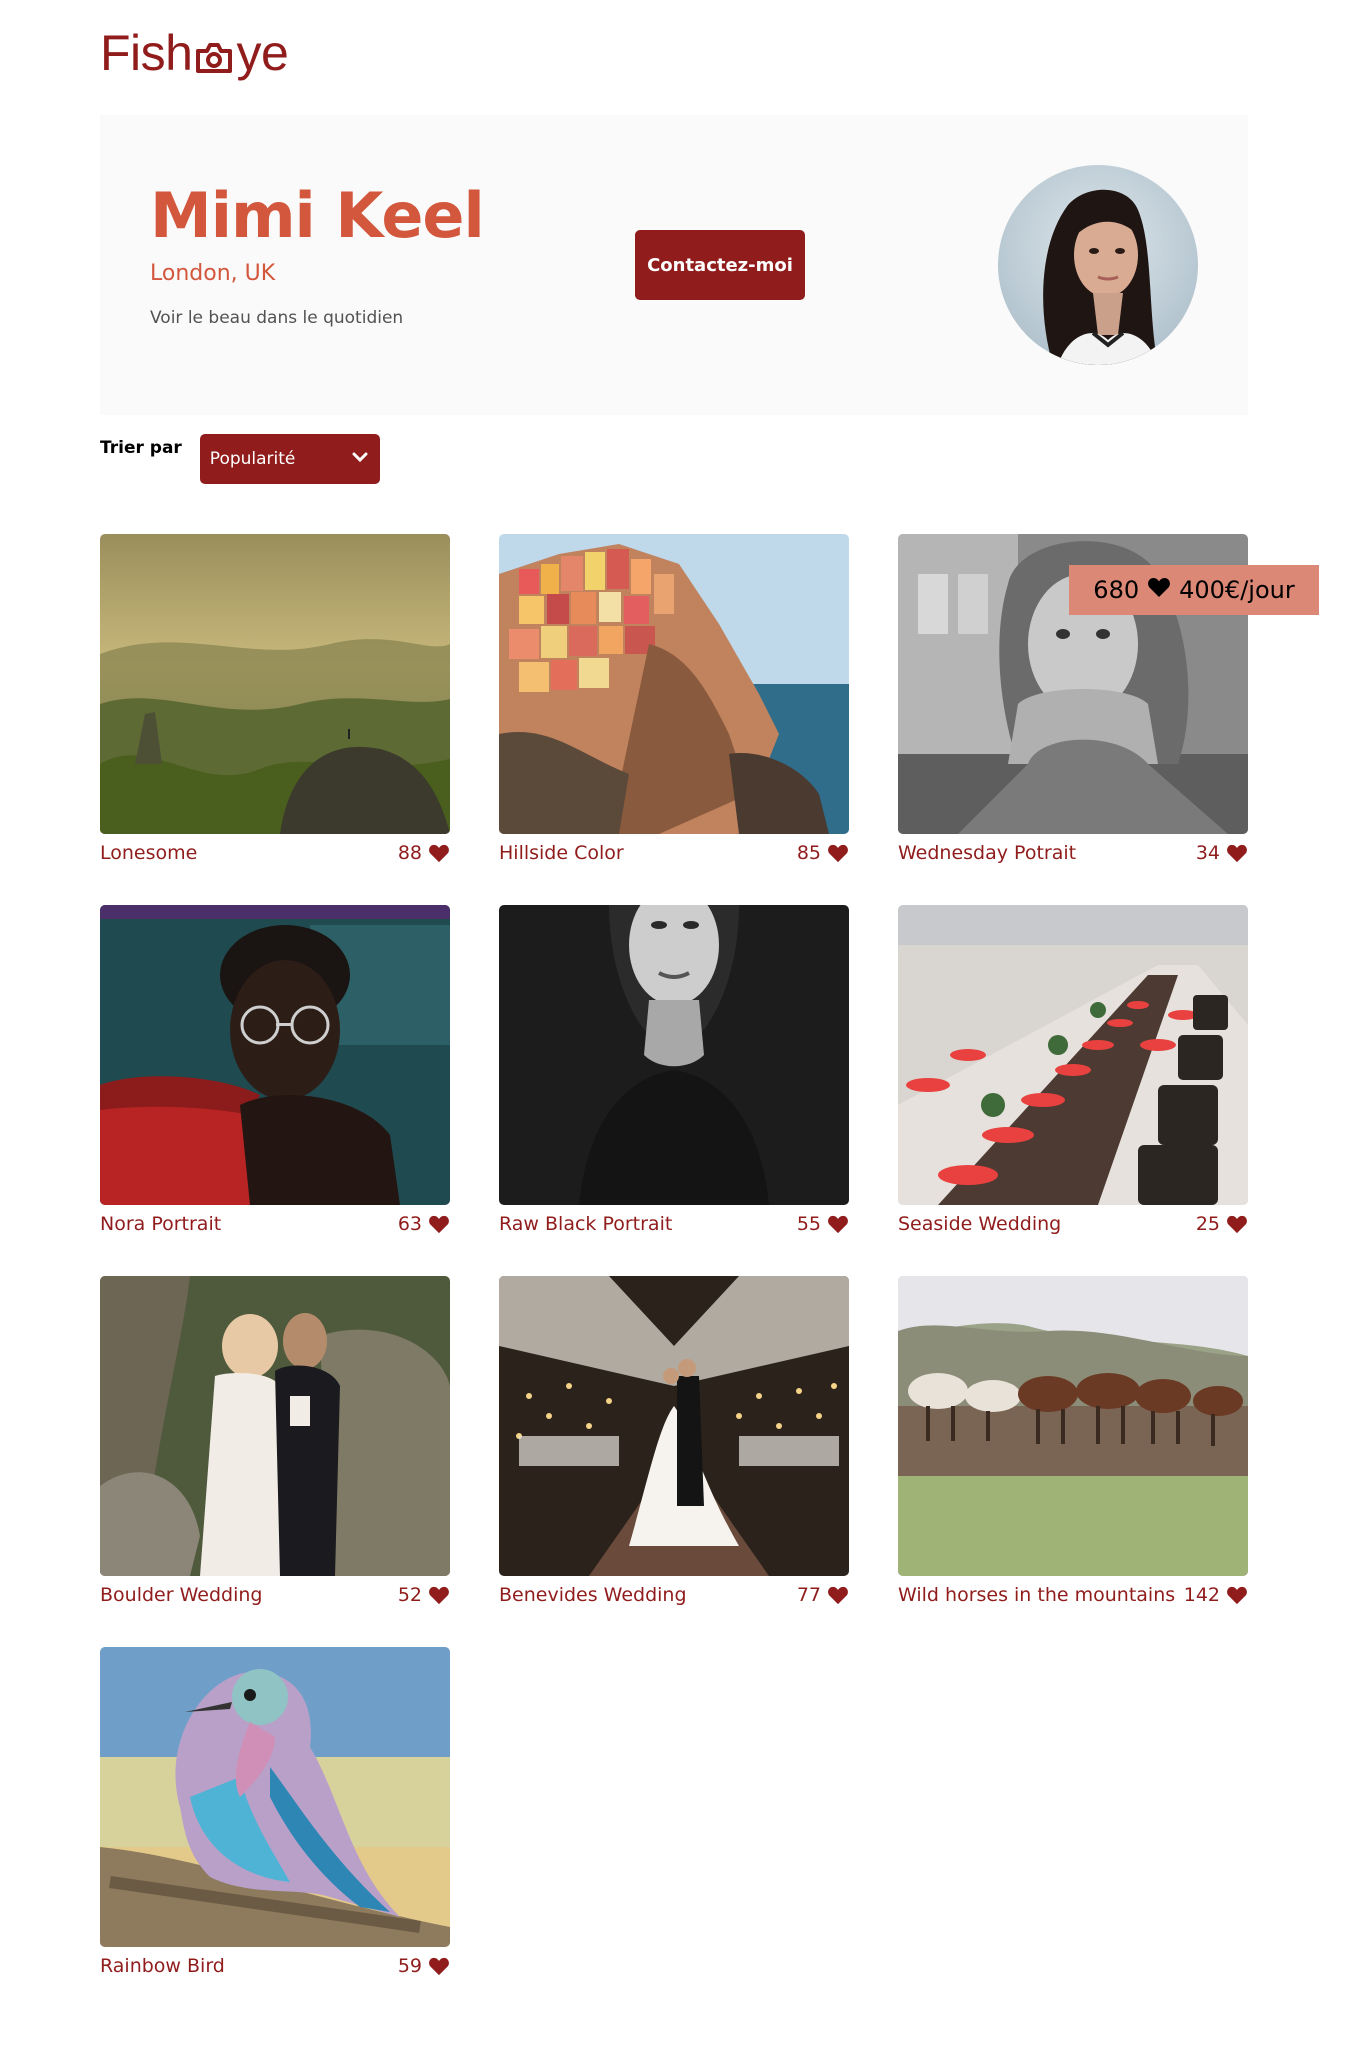 This screenshot has width=1349, height=2069. What do you see at coordinates (275, 1797) in the screenshot?
I see `media-image-rainbow-bird` at bounding box center [275, 1797].